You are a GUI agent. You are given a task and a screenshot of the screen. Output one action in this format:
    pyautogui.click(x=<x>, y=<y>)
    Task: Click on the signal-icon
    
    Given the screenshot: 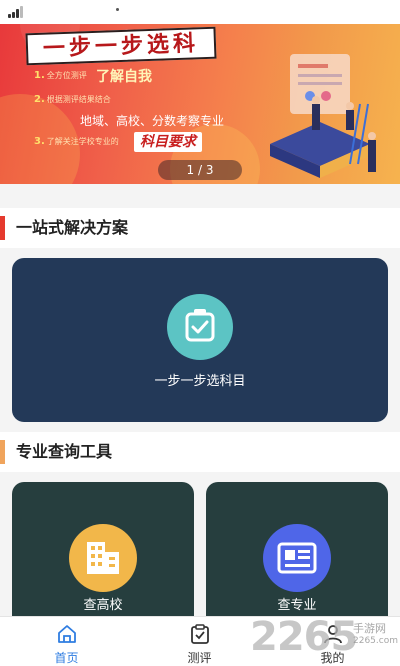 What is the action you would take?
    pyautogui.click(x=18, y=12)
    